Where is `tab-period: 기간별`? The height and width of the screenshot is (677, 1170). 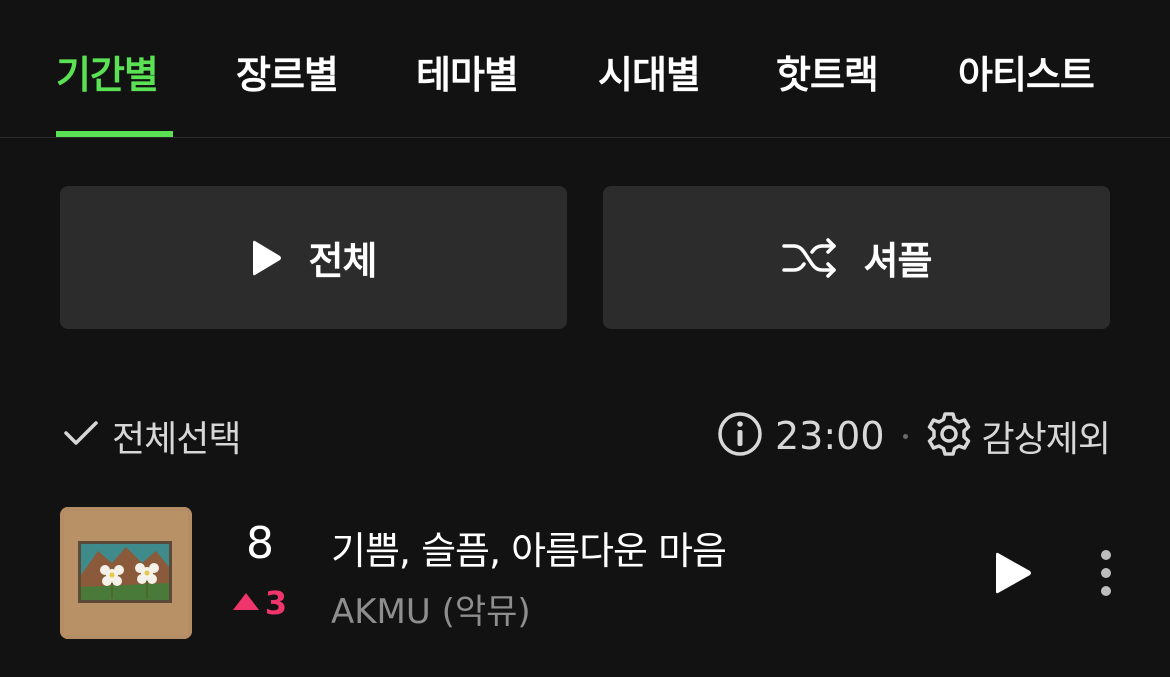
tab-period: 기간별 is located at coordinates (107, 71).